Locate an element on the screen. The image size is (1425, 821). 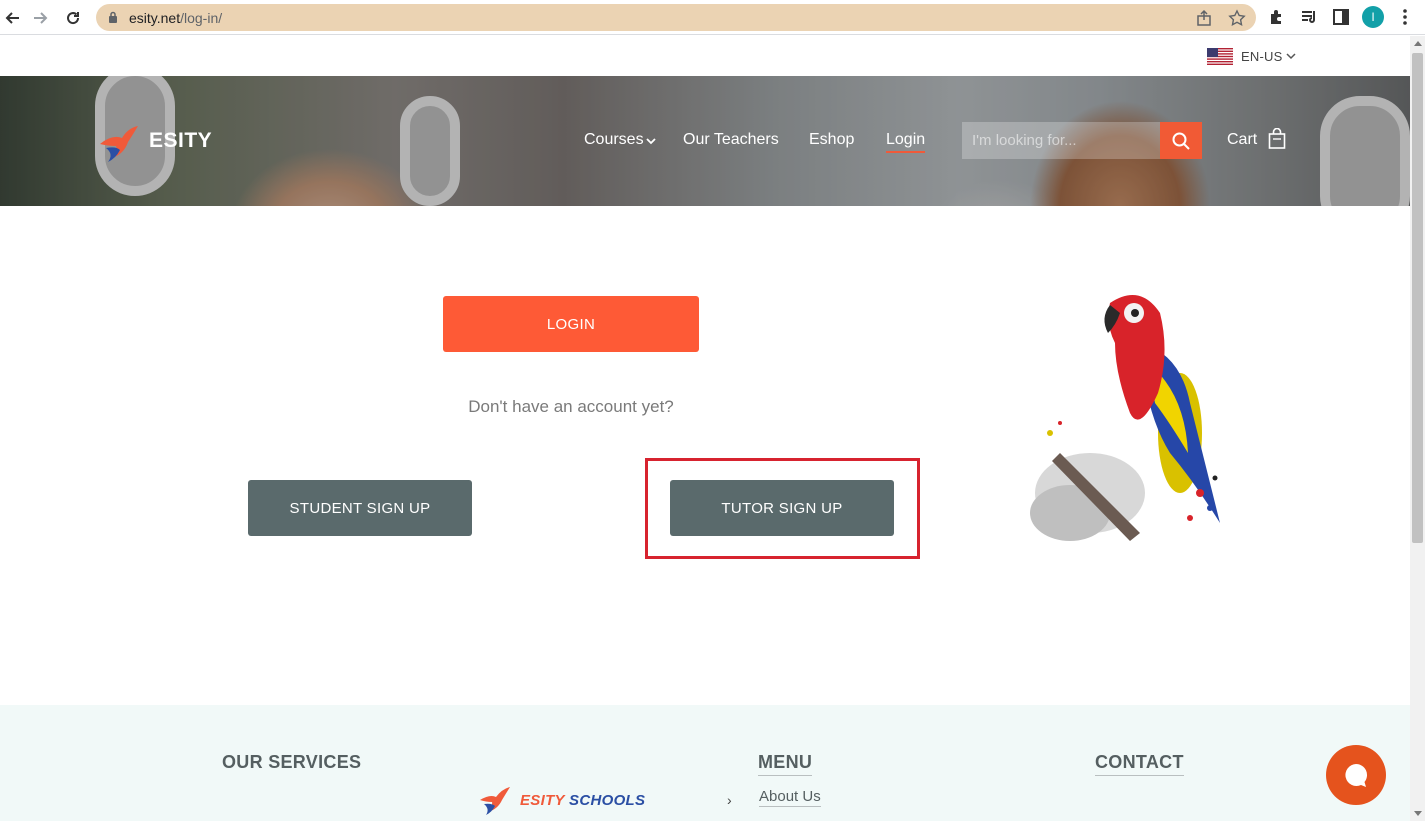
browser-toolbar: esity.net/log-in/ I is located at coordinates (712, 17).